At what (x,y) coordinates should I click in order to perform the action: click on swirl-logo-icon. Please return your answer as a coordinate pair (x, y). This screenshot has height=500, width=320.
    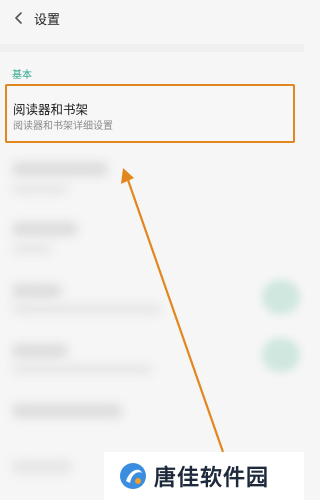
    Looking at the image, I should click on (133, 476).